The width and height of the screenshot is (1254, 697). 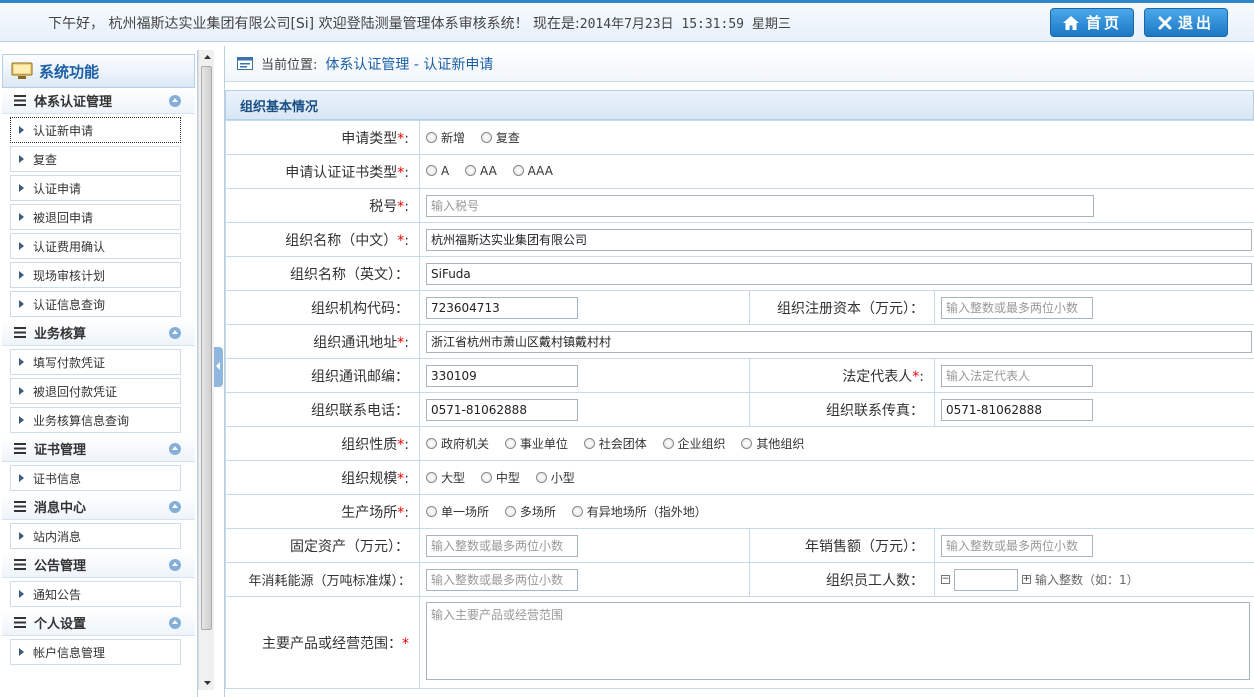 What do you see at coordinates (502, 375) in the screenshot?
I see `postcode-input` at bounding box center [502, 375].